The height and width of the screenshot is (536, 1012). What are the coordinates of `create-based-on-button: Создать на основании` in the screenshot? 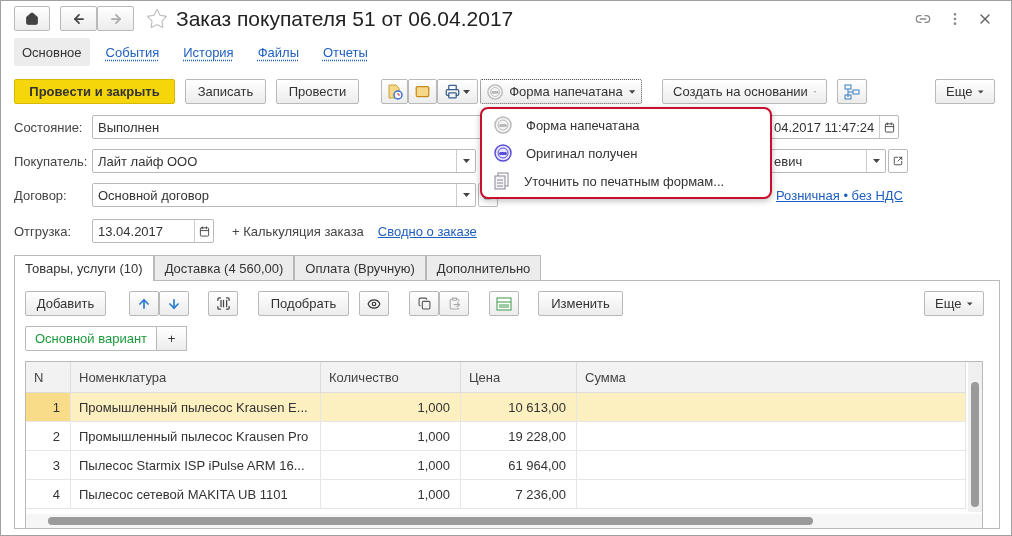 It's located at (744, 91).